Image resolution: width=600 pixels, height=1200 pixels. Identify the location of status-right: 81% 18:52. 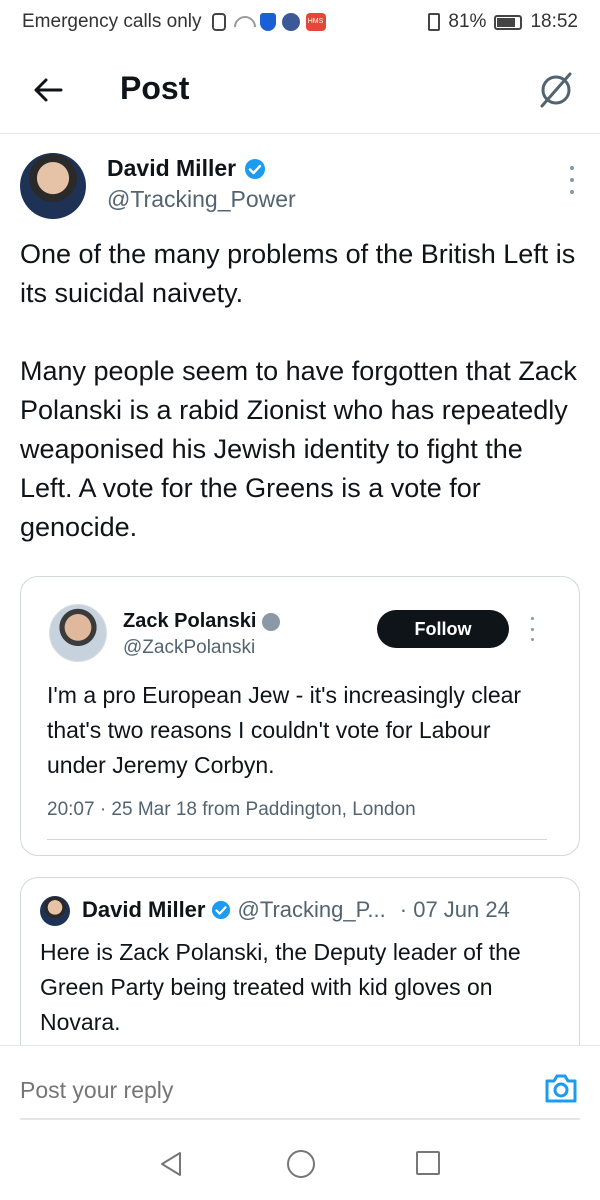
(503, 22).